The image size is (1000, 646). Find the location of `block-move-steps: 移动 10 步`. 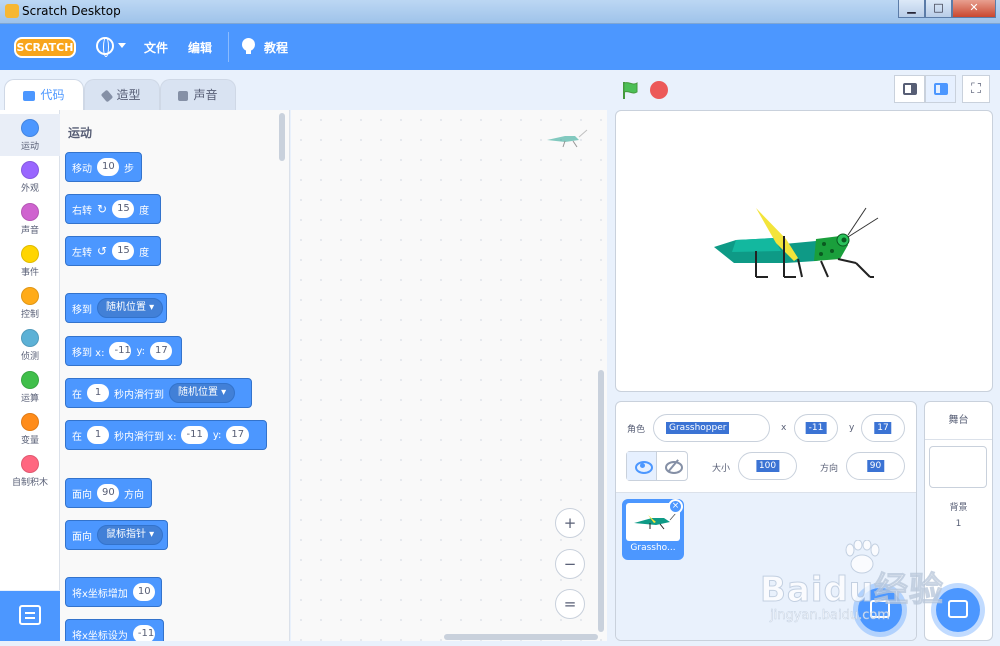

block-move-steps: 移动 10 步 is located at coordinates (103, 167).